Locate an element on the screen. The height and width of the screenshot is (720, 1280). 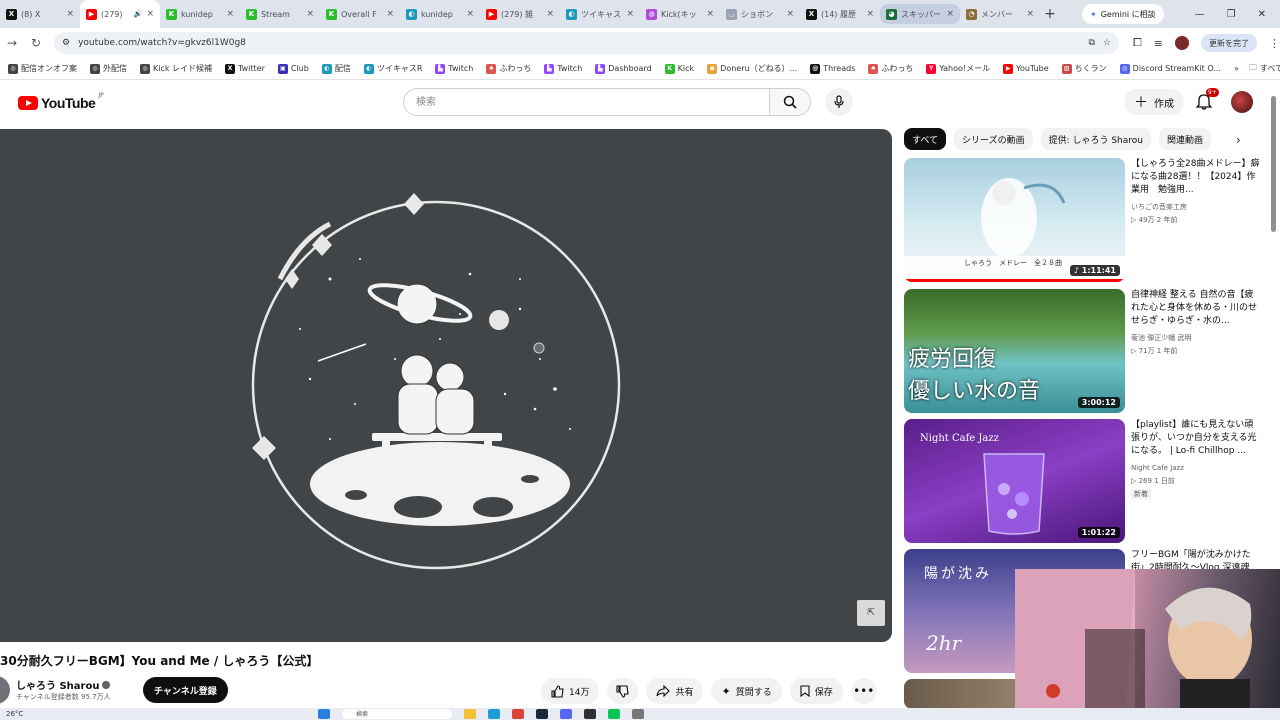
bookmark-item: ▨ ちくラン is located at coordinates (1084, 68).